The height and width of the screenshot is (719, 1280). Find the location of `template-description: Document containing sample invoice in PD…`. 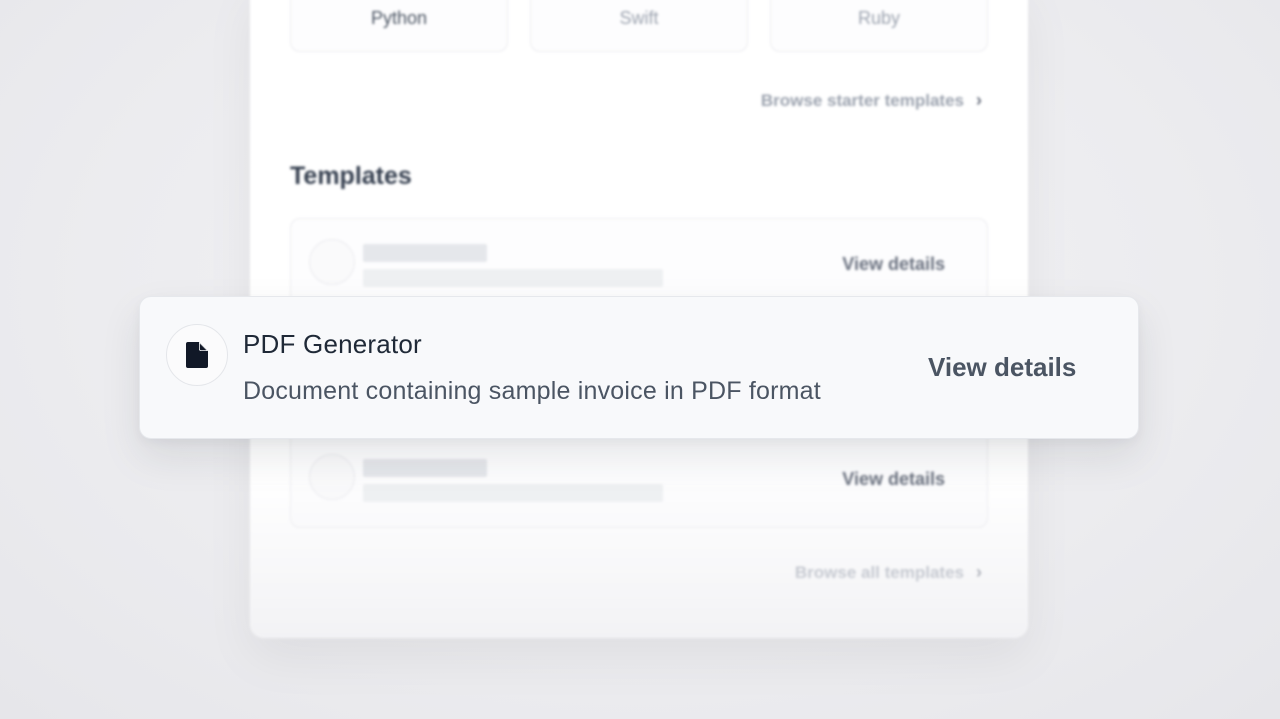

template-description: Document containing sample invoice in PD… is located at coordinates (532, 391).